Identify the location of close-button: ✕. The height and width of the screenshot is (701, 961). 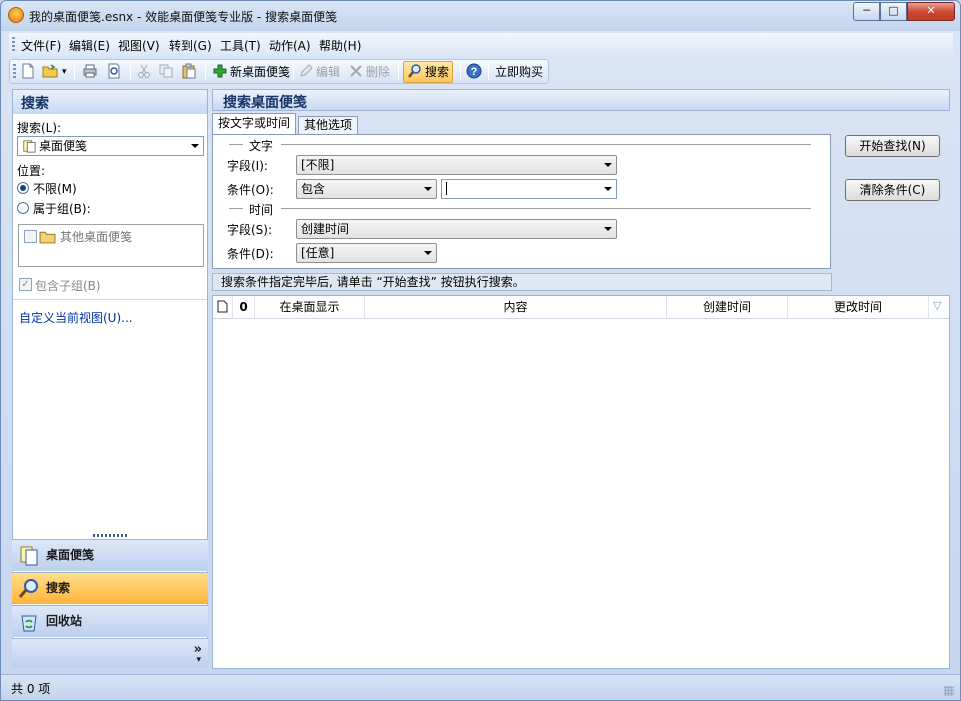
(931, 11).